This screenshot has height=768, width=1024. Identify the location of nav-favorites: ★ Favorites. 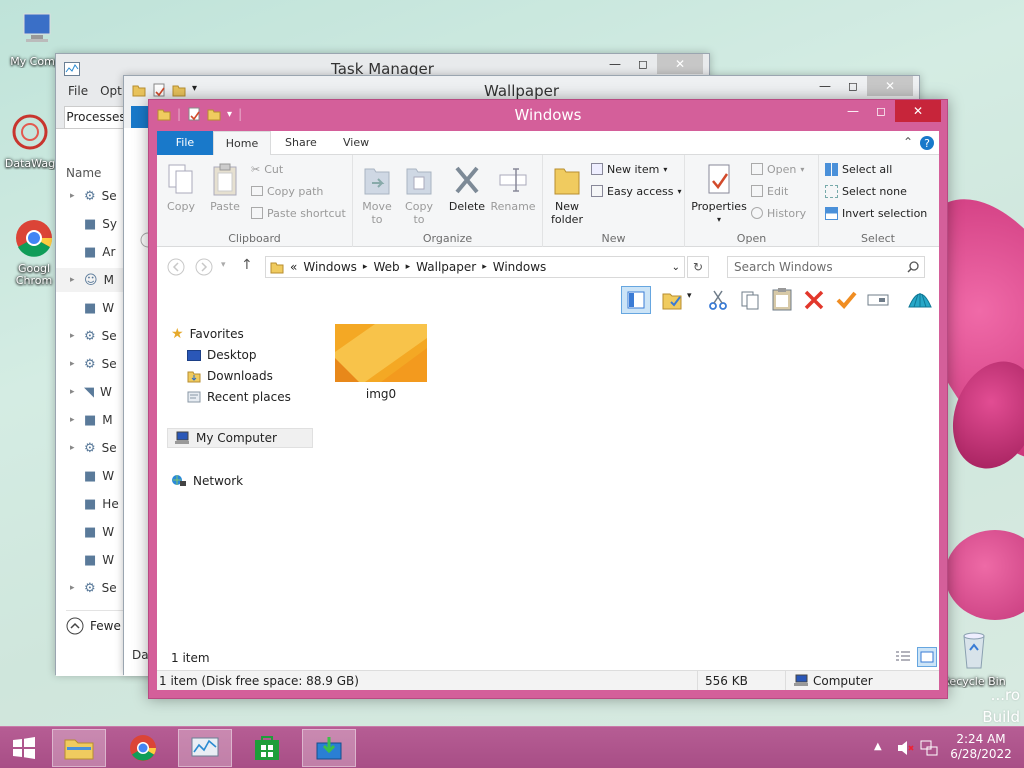
(207, 334).